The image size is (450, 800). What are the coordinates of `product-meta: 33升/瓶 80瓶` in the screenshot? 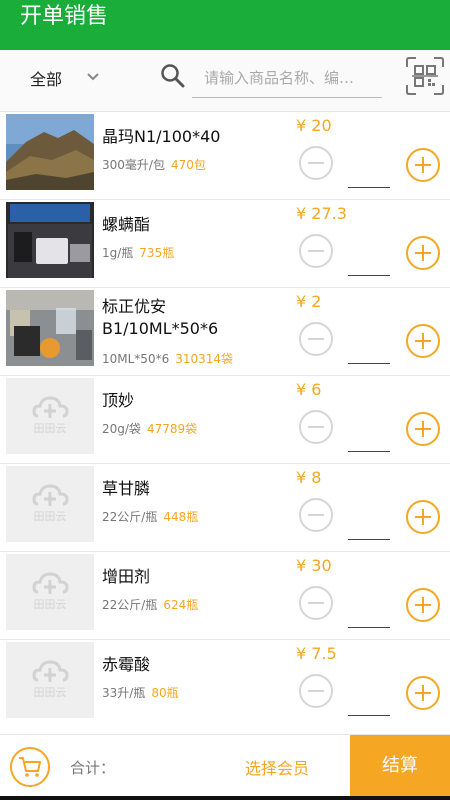 It's located at (140, 692).